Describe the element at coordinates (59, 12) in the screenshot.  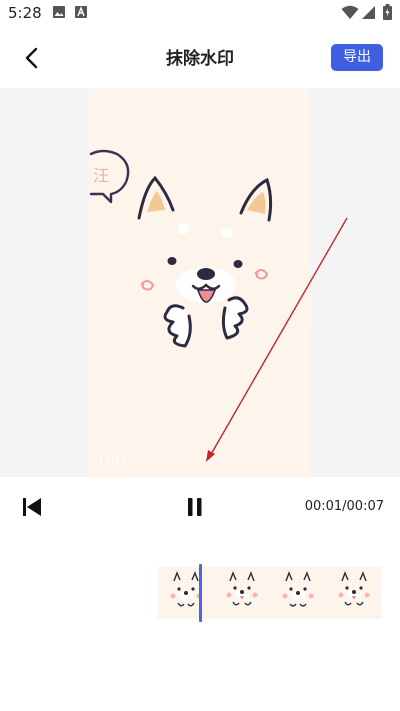
I see `image-icon` at that location.